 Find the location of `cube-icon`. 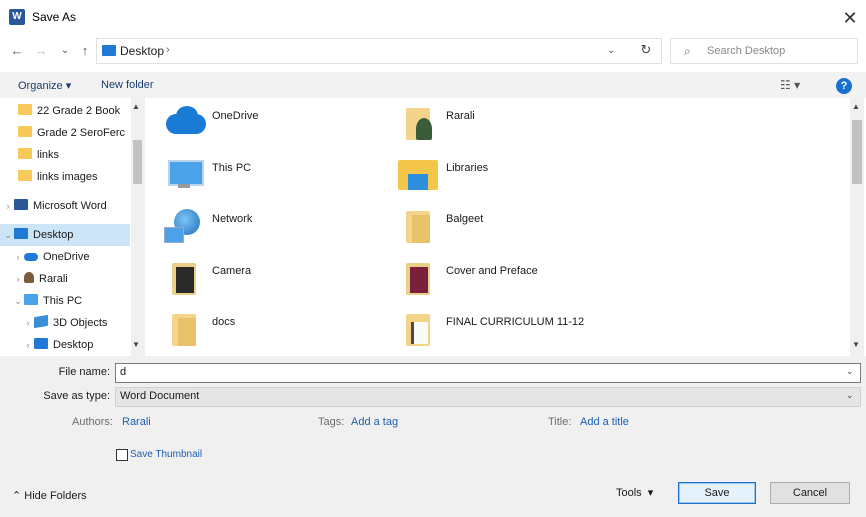

cube-icon is located at coordinates (41, 321).